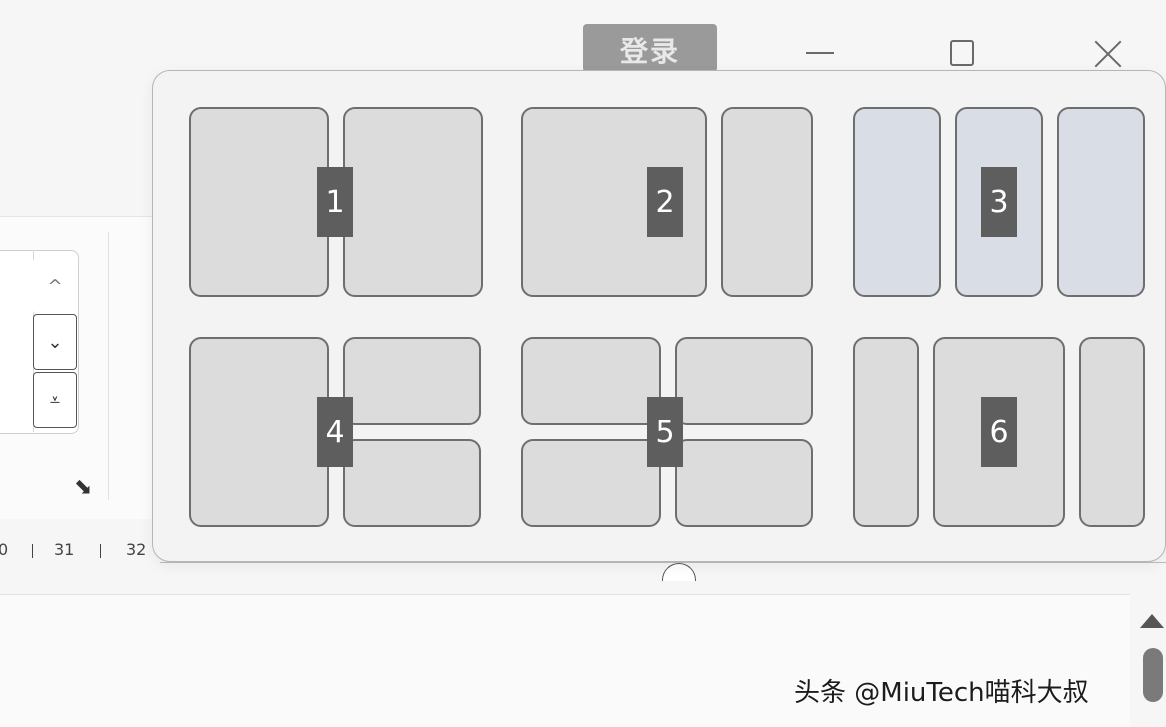  What do you see at coordinates (962, 53) in the screenshot?
I see `maximize-icon` at bounding box center [962, 53].